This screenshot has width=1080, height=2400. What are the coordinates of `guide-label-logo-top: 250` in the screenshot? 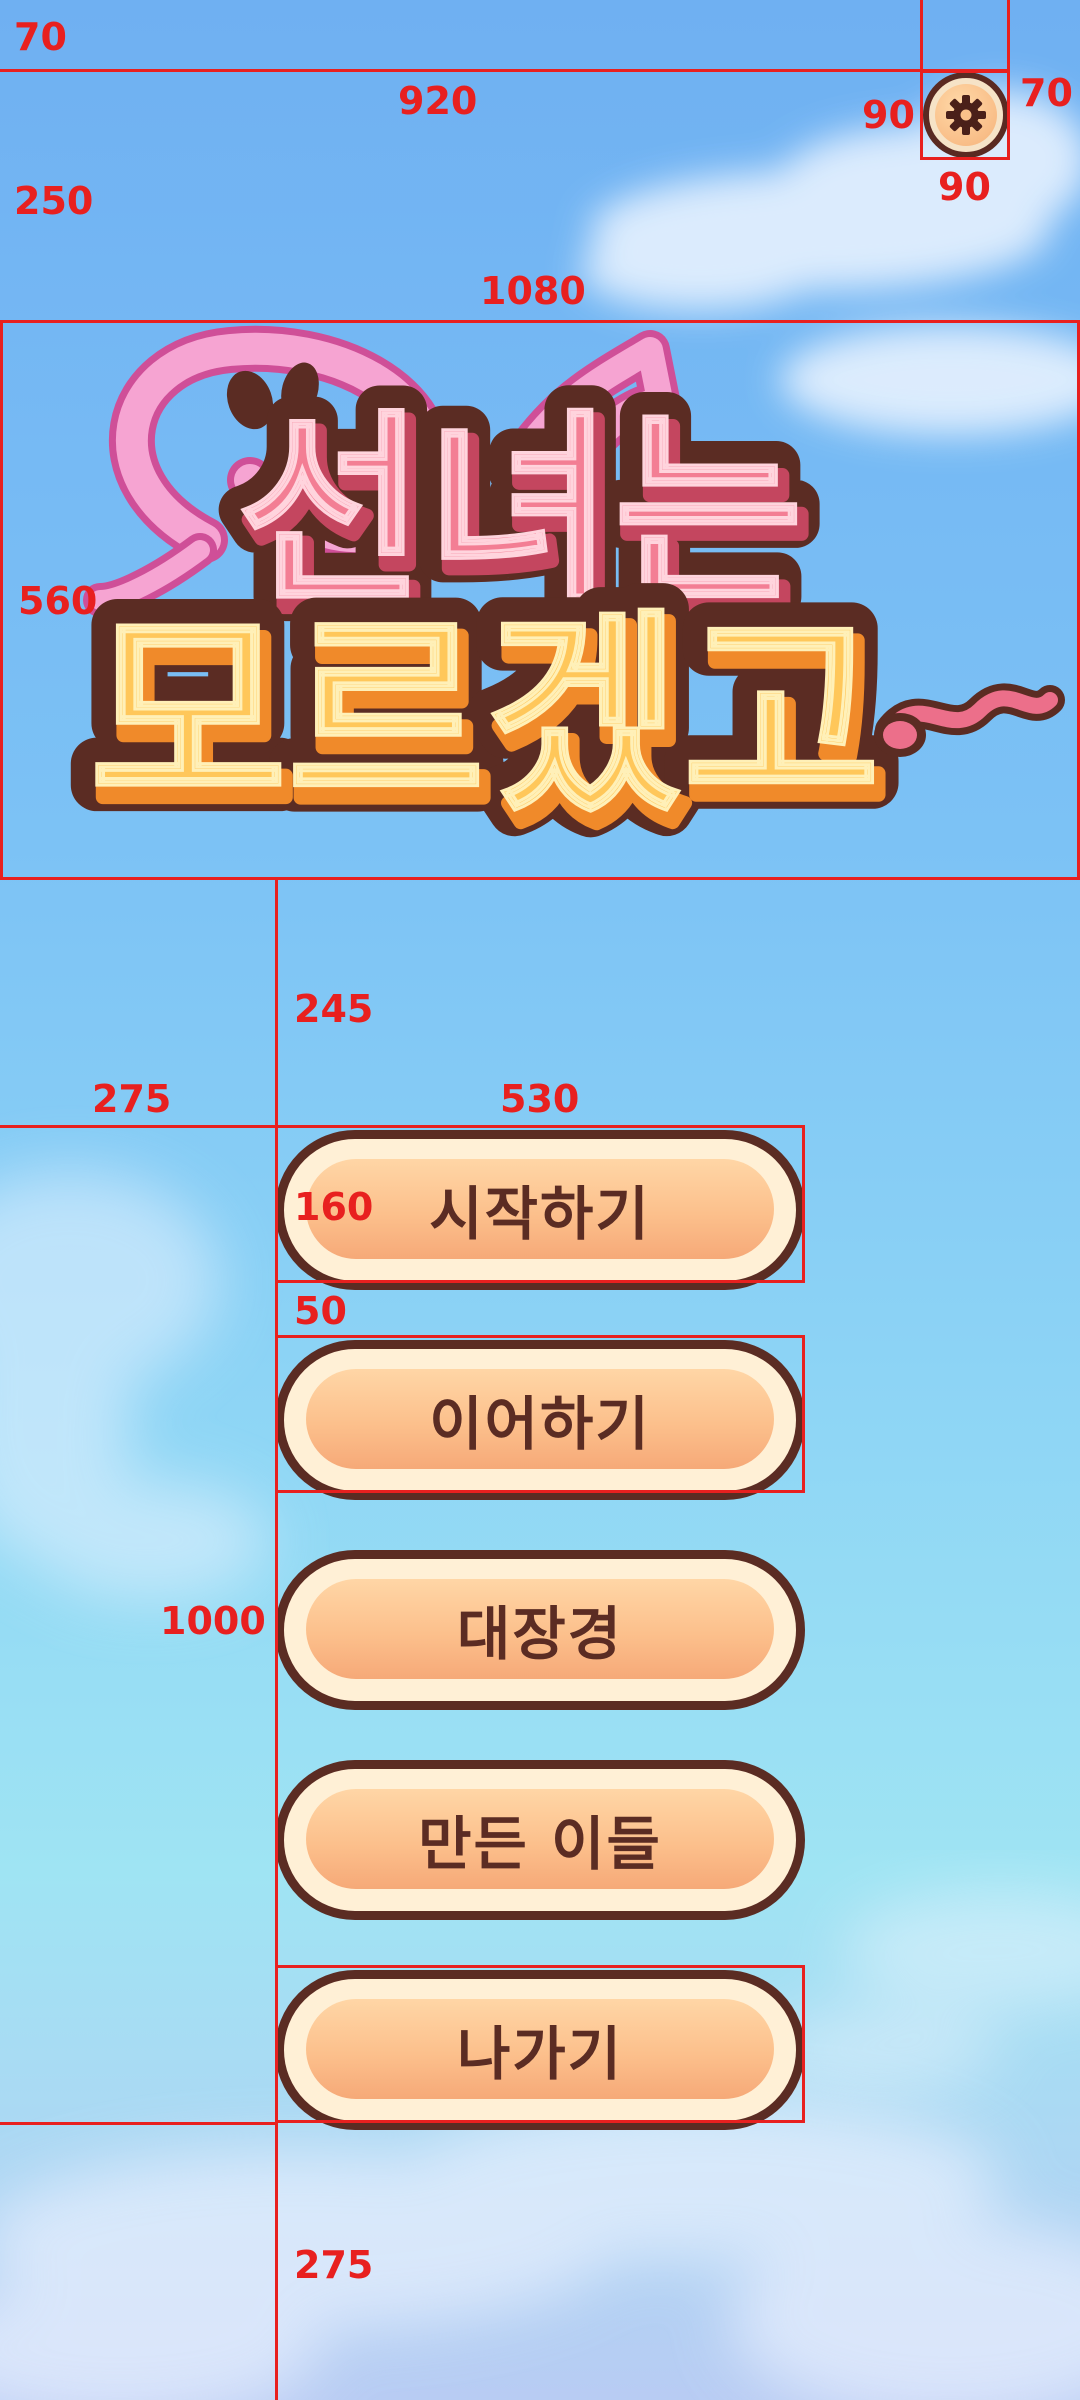 It's located at (54, 201).